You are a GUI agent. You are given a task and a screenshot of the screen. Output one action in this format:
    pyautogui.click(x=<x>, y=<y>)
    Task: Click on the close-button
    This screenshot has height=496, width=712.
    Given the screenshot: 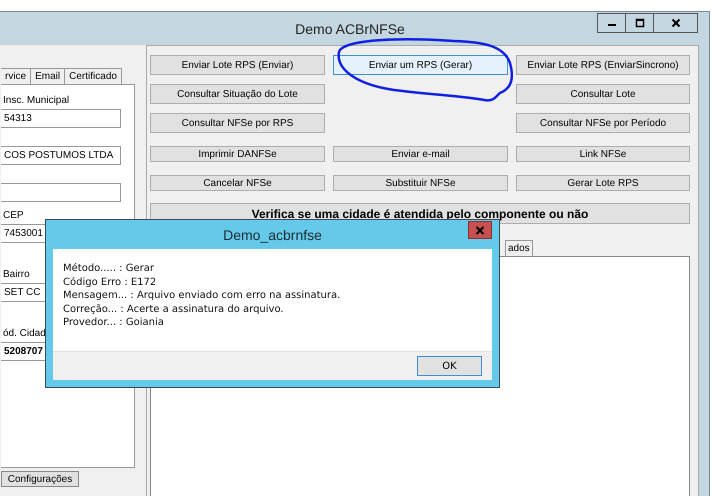 What is the action you would take?
    pyautogui.click(x=675, y=23)
    